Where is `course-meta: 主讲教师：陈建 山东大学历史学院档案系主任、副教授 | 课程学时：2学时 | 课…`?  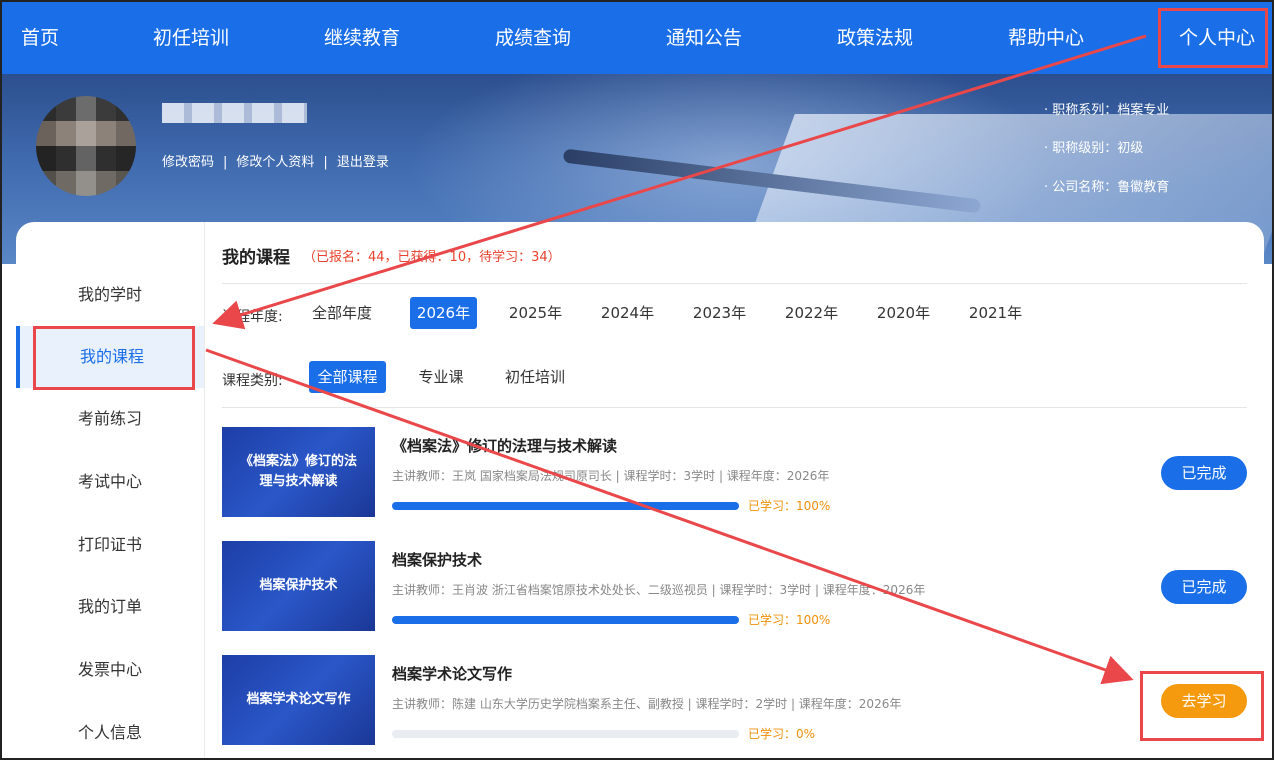
course-meta: 主讲教师：陈建 山东大学历史学院档案系主任、副教授 | 课程学时：2学时 | 课… is located at coordinates (647, 704).